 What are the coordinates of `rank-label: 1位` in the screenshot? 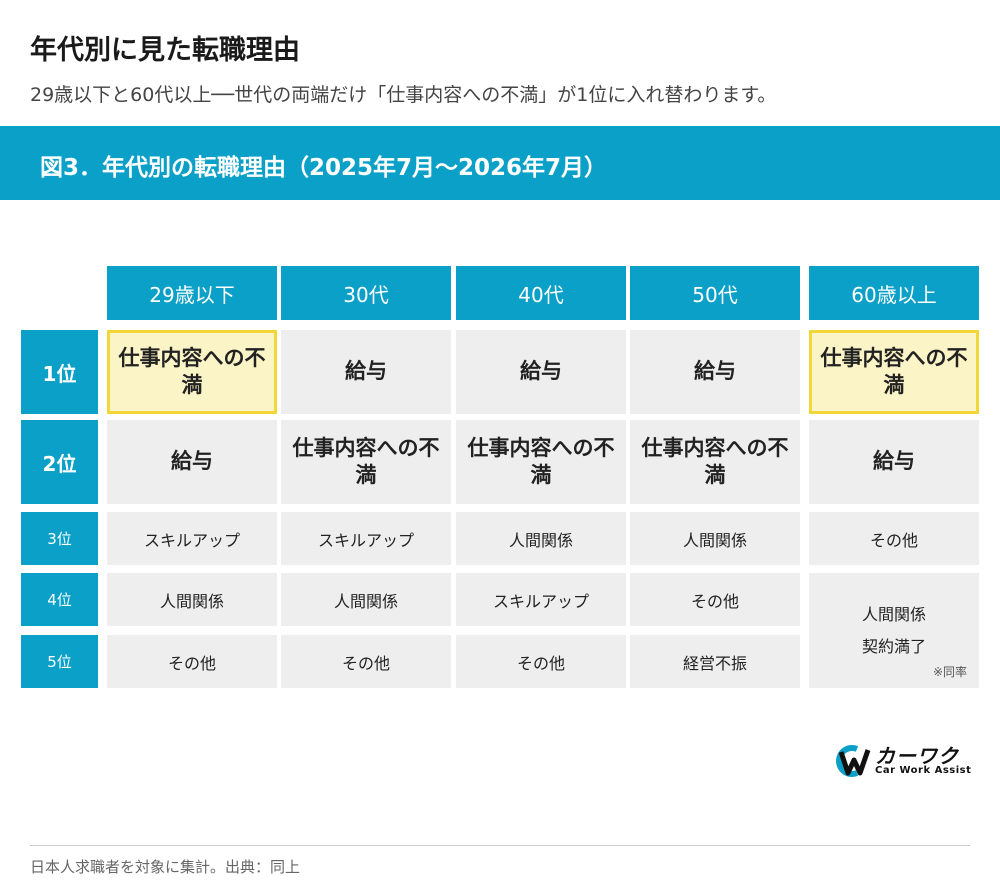 It's located at (59, 372).